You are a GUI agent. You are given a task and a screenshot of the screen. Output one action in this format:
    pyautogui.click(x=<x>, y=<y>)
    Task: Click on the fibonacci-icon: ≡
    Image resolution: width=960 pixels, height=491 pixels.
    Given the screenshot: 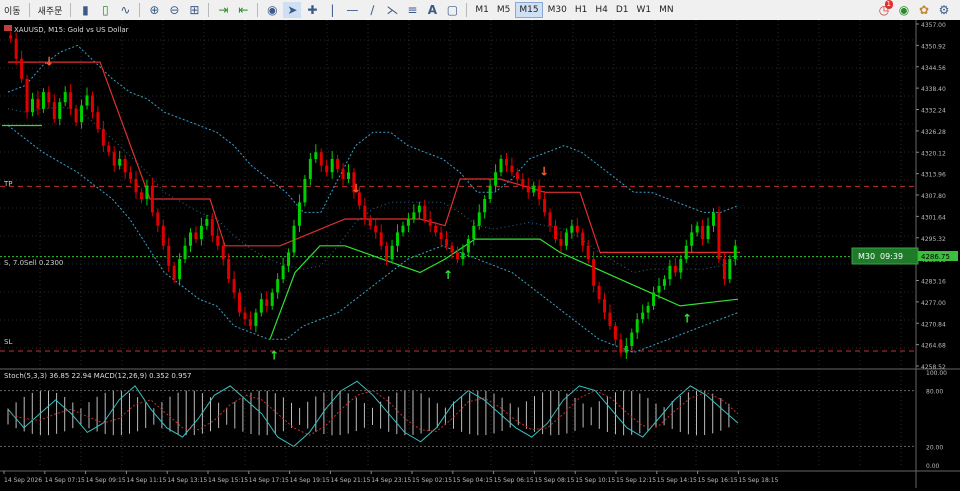 What is the action you would take?
    pyautogui.click(x=412, y=10)
    